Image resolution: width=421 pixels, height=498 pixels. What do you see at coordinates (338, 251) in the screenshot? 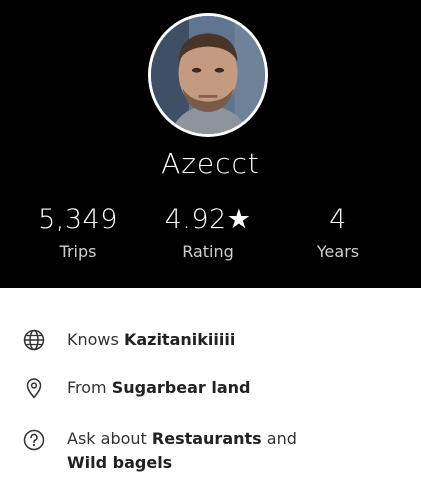
I see `stat-years-label: Years` at bounding box center [338, 251].